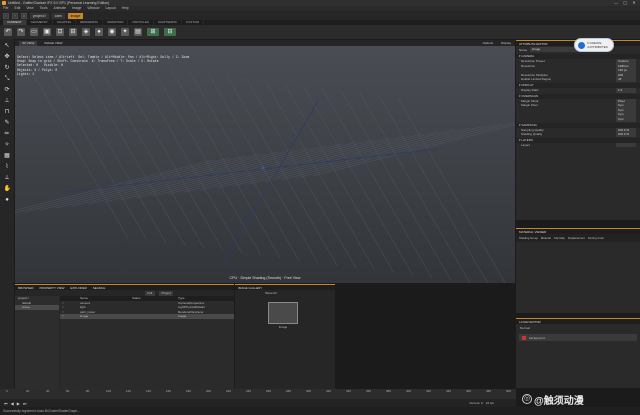  Describe the element at coordinates (597, 47) in the screenshot. I see `badge-line: 4 ATTRIBUTES` at that location.